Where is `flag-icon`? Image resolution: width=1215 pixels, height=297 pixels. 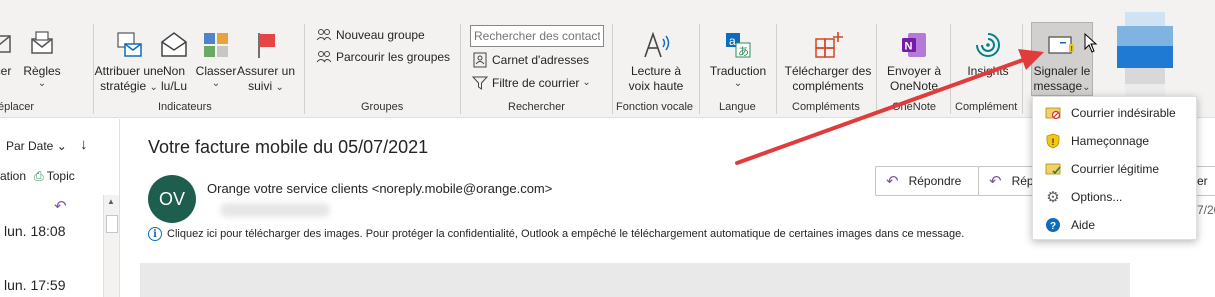
flag-icon is located at coordinates (266, 45).